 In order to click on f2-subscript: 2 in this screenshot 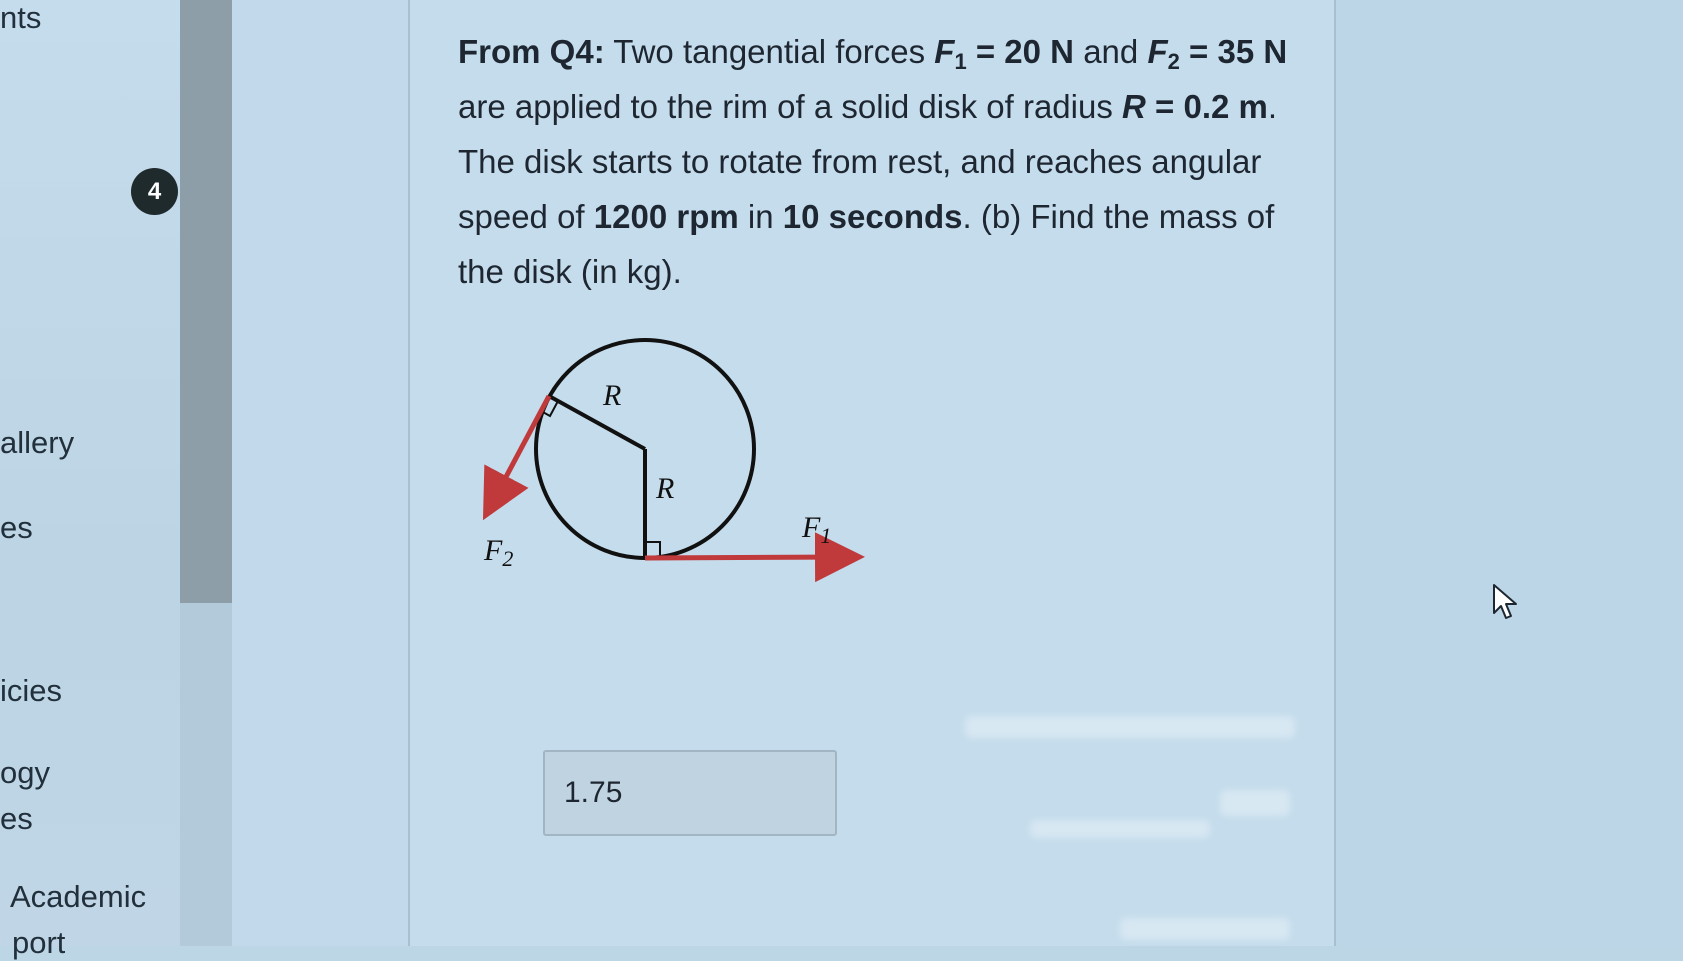, I will do `click(1173, 61)`.